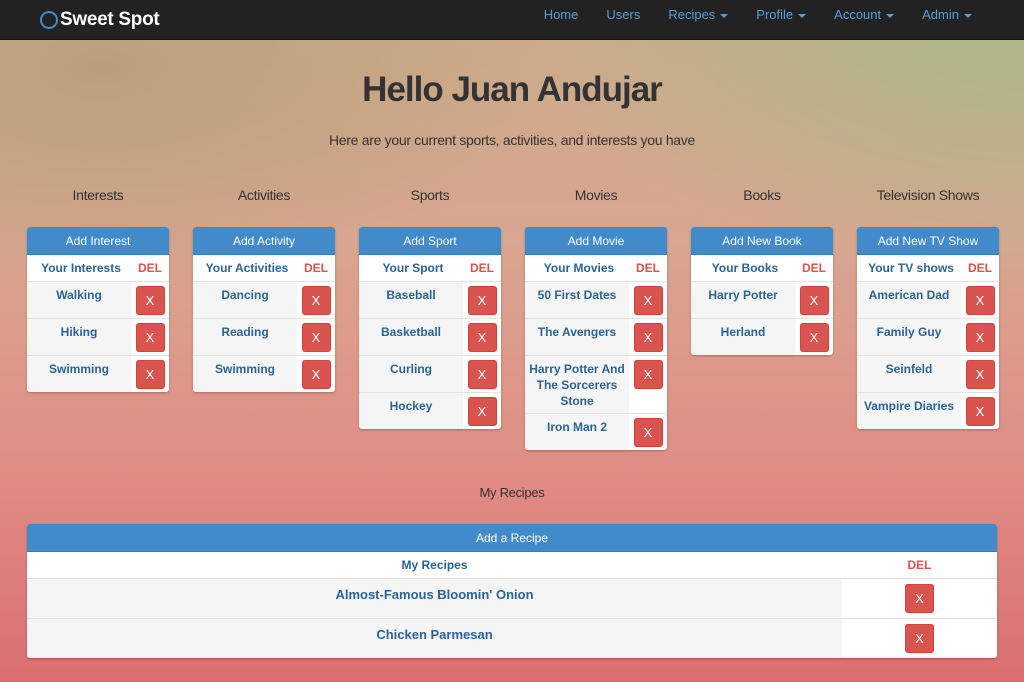  What do you see at coordinates (413, 268) in the screenshot?
I see `sports-column-label: Your Sport` at bounding box center [413, 268].